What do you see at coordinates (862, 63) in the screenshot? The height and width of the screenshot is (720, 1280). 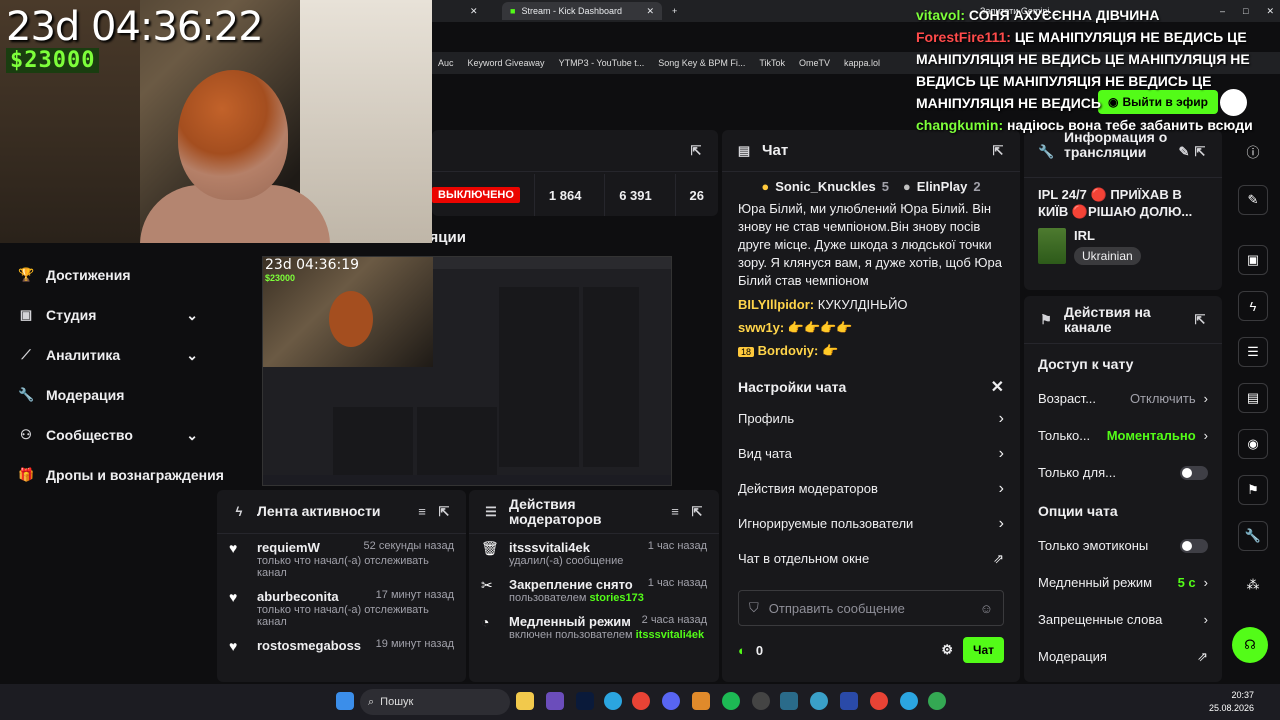 I see `bookmark: kappa.lol` at bounding box center [862, 63].